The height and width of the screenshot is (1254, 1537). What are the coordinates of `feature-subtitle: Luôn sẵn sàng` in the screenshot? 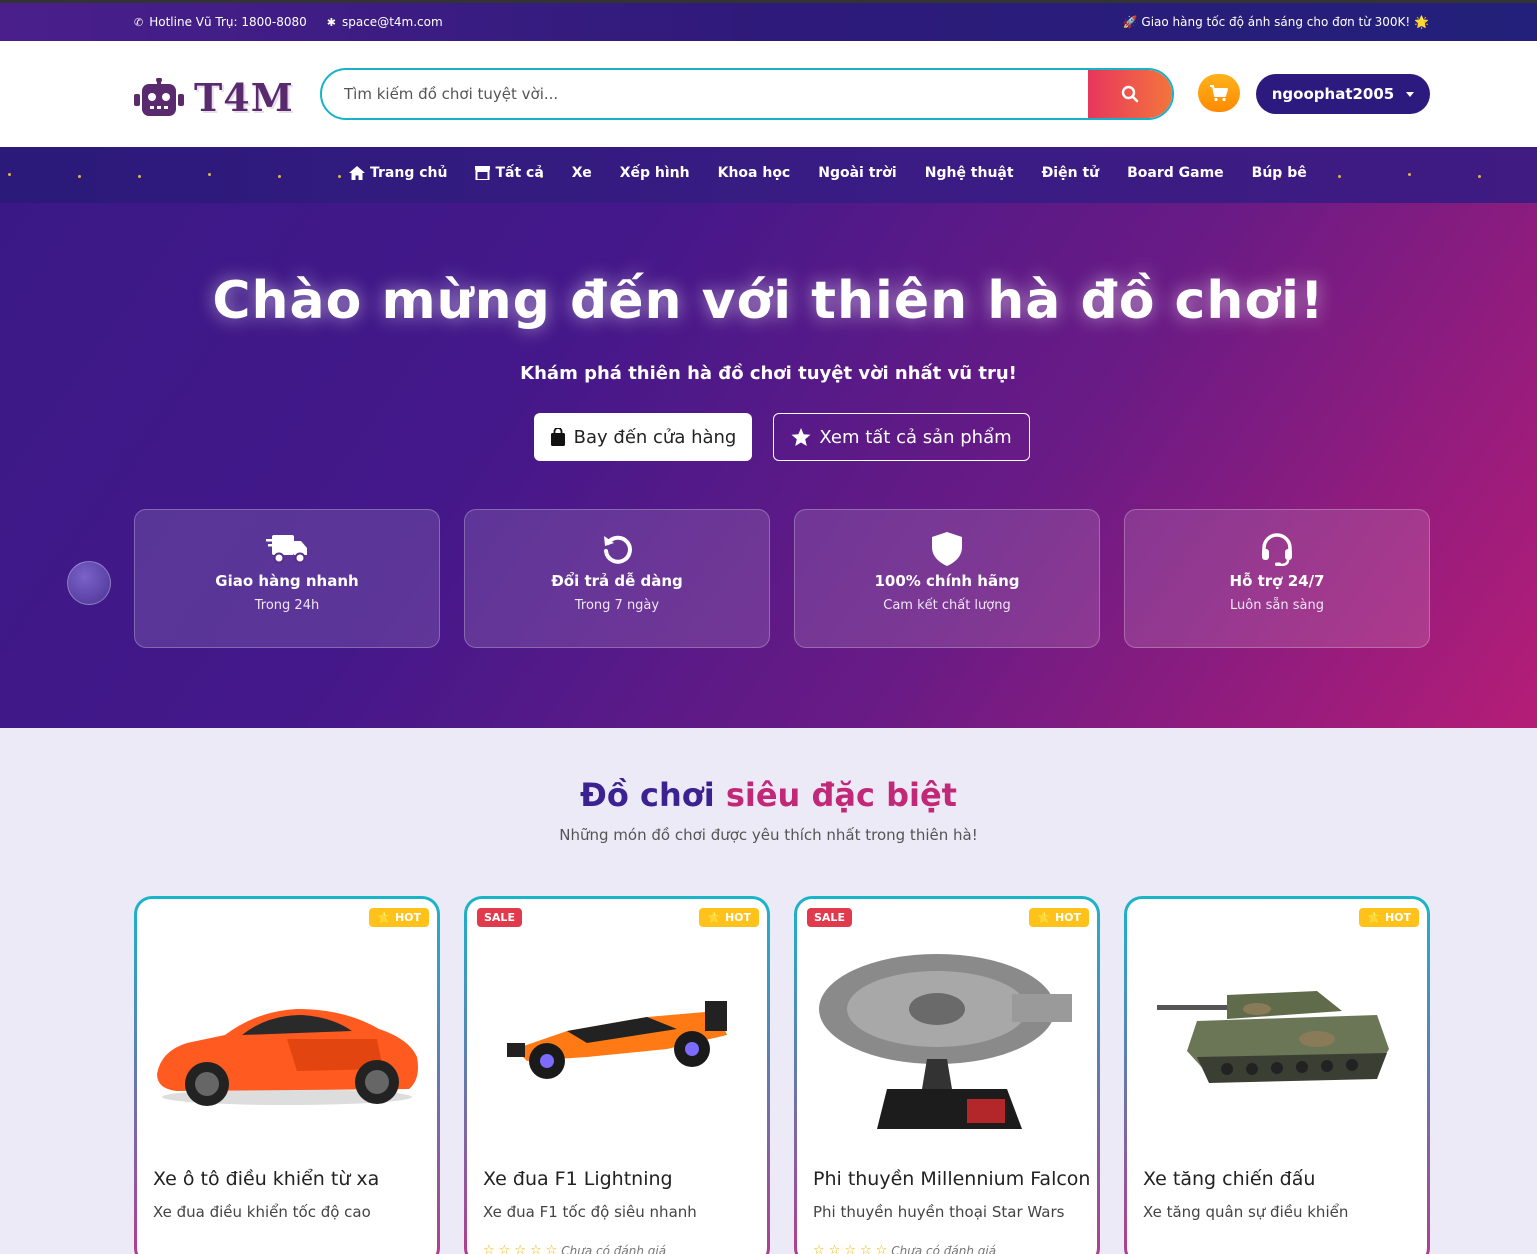 It's located at (1277, 605).